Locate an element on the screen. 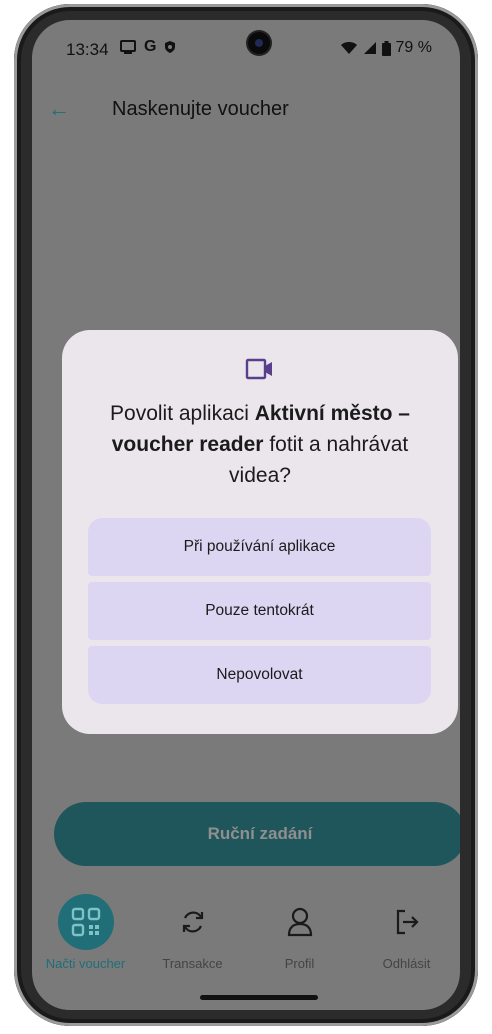  back-arrow-icon: ← is located at coordinates (59, 109).